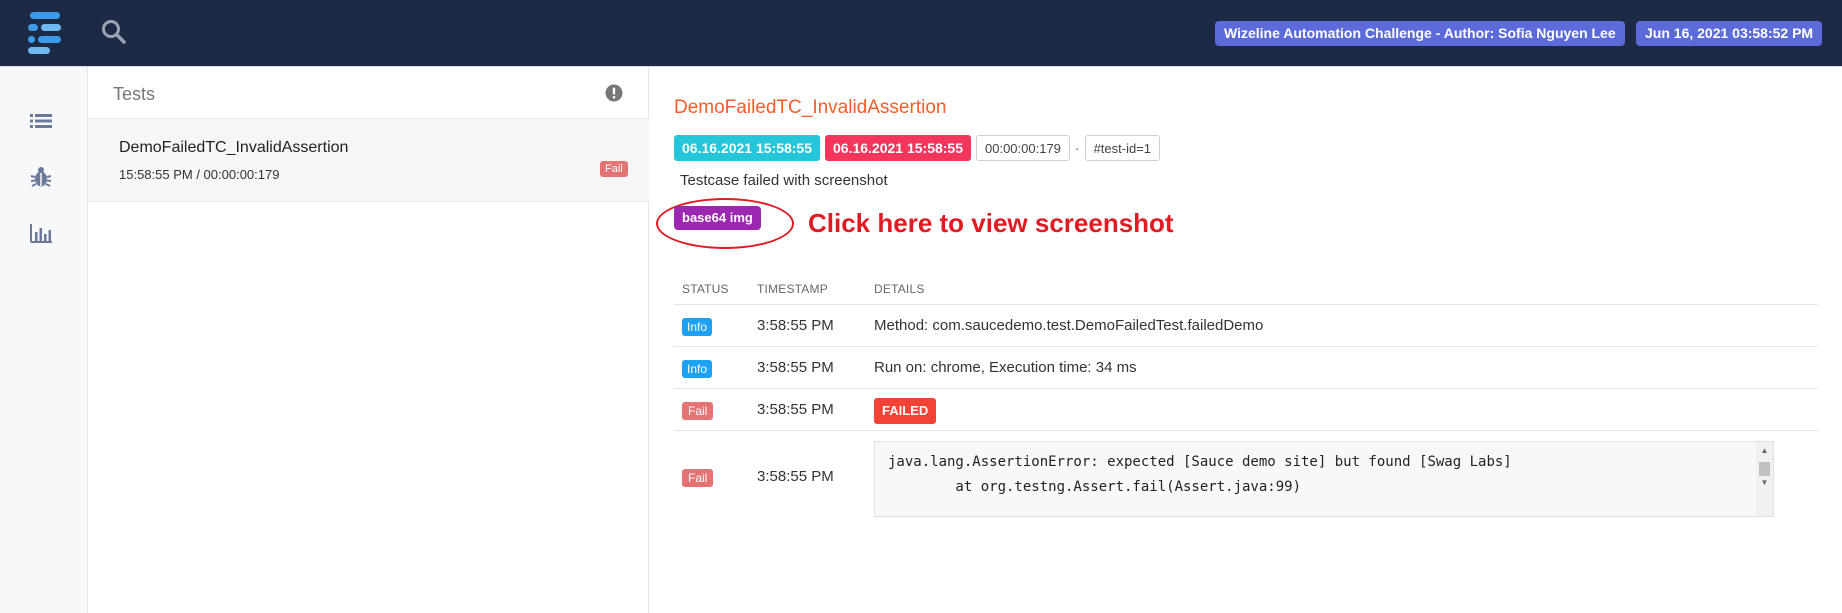  Describe the element at coordinates (810, 107) in the screenshot. I see `test-title: DemoFailedTC_InvalidAssertion` at that location.